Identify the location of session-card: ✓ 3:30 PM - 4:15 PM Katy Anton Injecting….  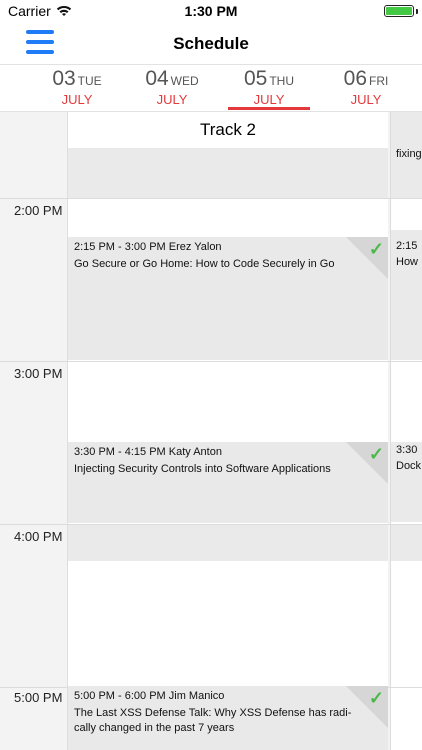
(228, 482).